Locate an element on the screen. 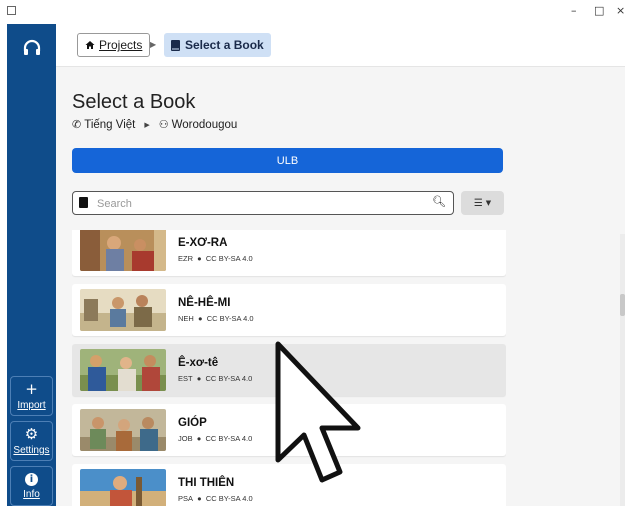  headphones-button is located at coordinates (31, 48).